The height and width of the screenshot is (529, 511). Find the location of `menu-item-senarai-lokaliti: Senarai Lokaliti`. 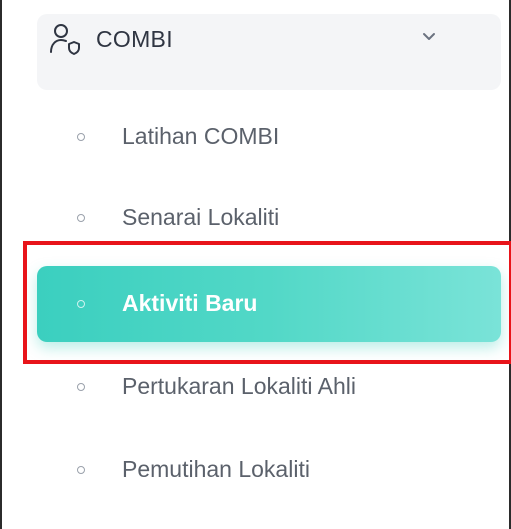

menu-item-senarai-lokaliti: Senarai Lokaliti is located at coordinates (269, 218).